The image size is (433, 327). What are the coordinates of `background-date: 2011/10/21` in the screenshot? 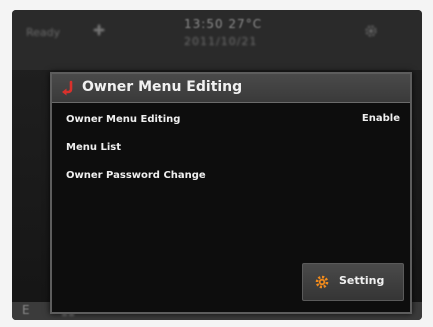 It's located at (221, 41).